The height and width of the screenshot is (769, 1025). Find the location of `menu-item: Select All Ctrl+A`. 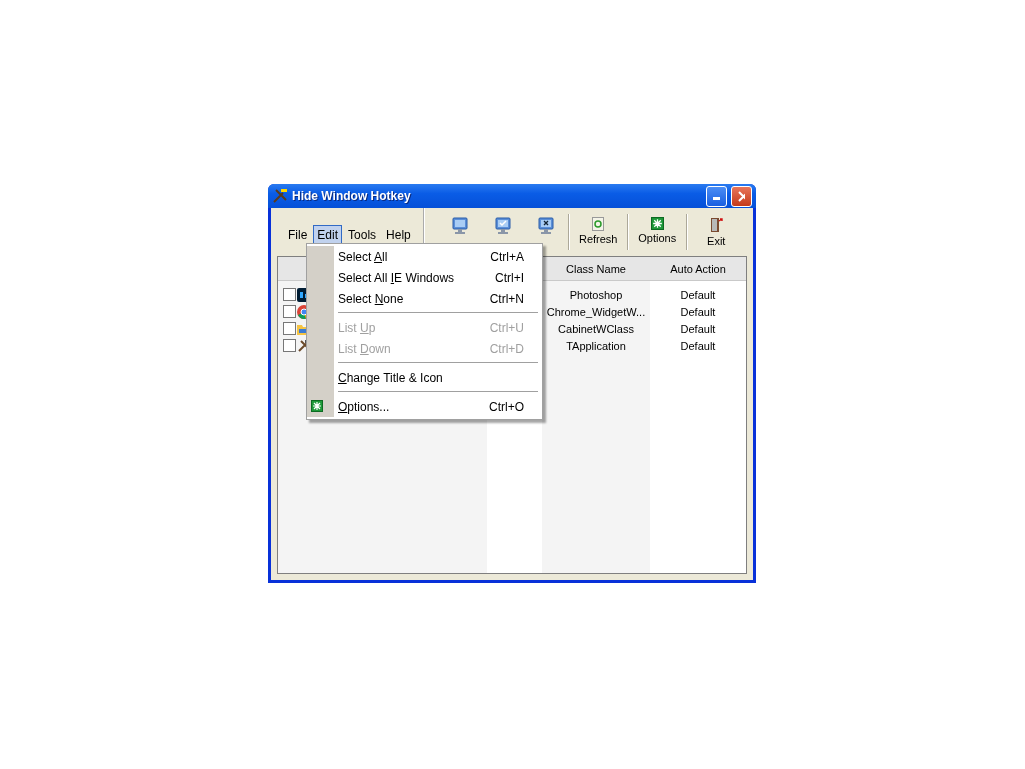

menu-item: Select All Ctrl+A is located at coordinates (438, 256).